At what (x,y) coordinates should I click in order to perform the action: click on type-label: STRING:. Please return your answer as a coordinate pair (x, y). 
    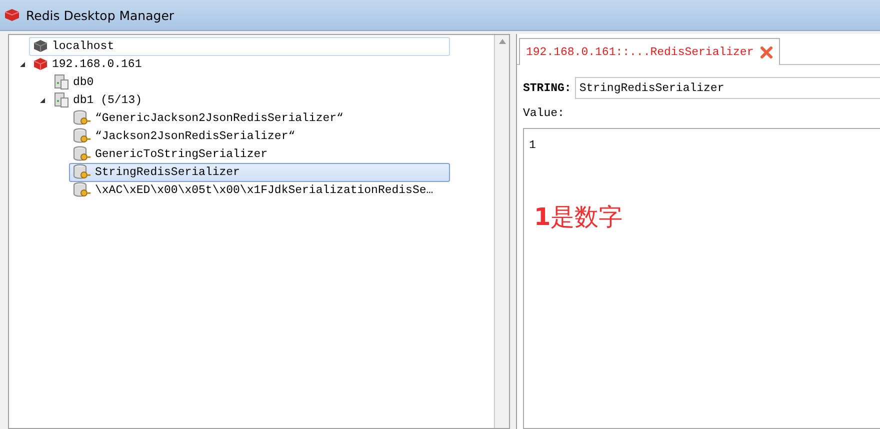
    Looking at the image, I should click on (547, 88).